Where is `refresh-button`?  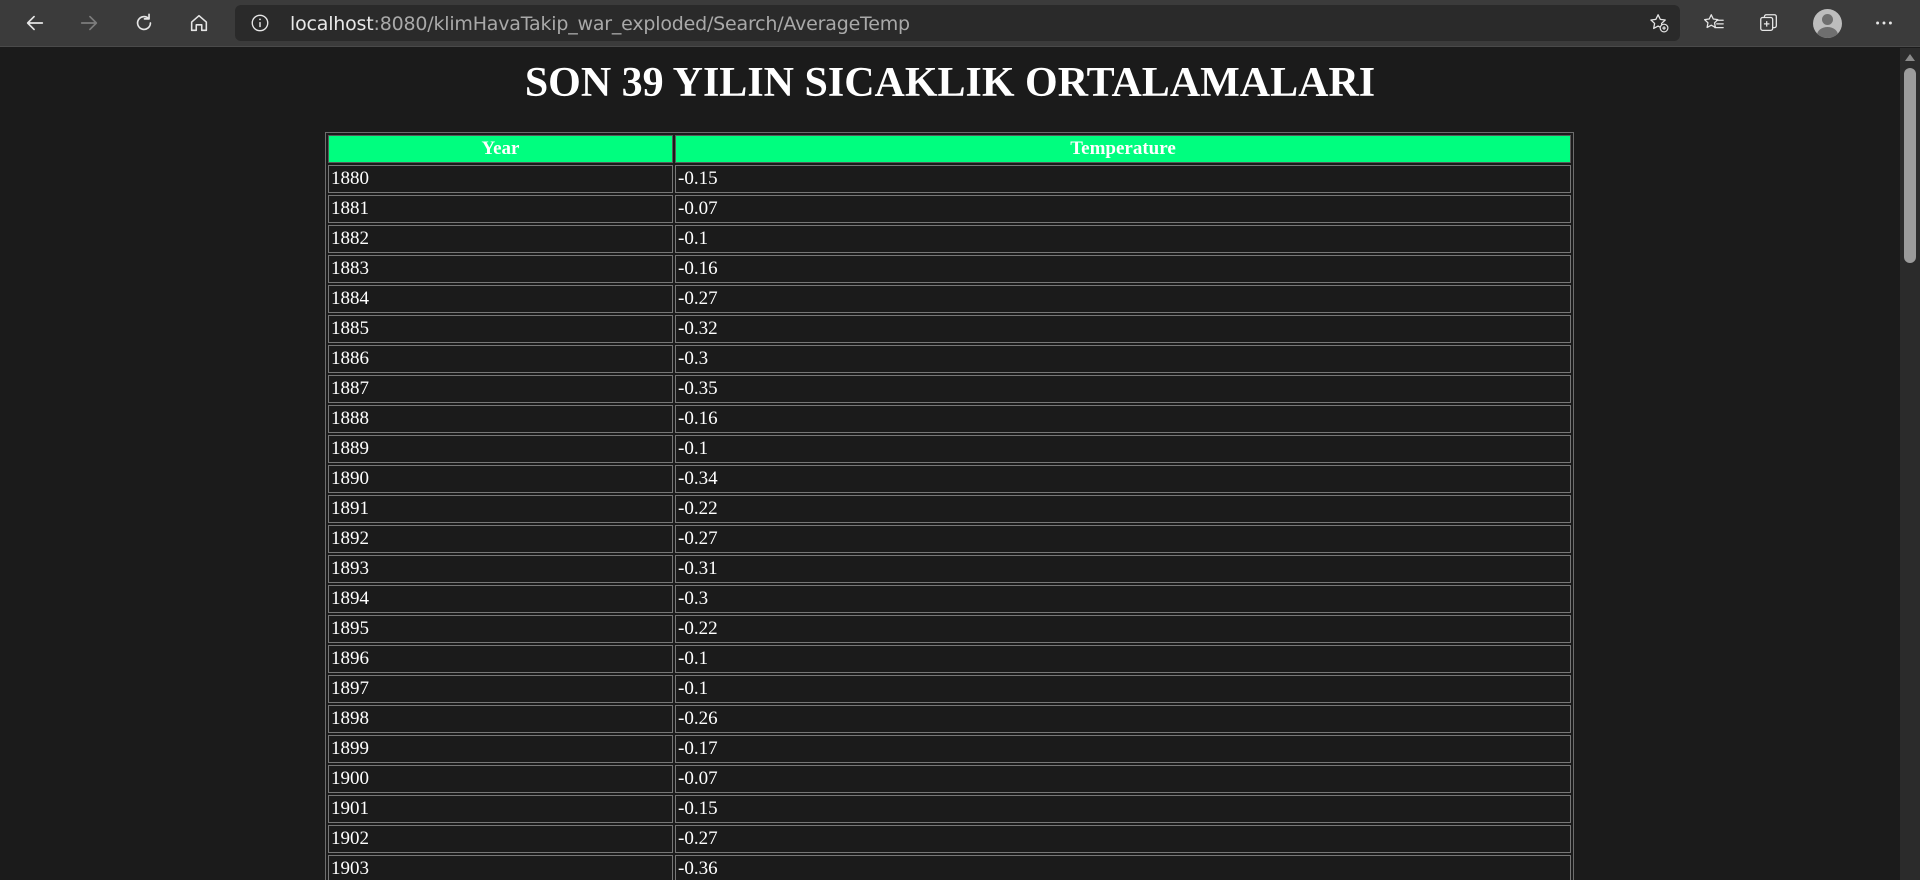 refresh-button is located at coordinates (144, 23).